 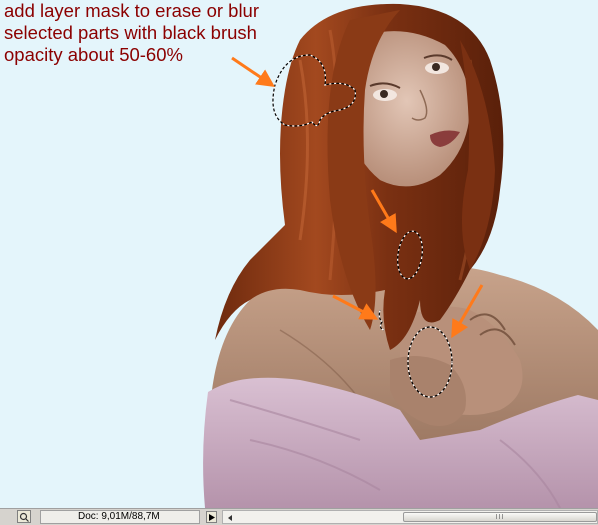 I want to click on annotation-line-2: selected parts with black brush, so click(x=130, y=32).